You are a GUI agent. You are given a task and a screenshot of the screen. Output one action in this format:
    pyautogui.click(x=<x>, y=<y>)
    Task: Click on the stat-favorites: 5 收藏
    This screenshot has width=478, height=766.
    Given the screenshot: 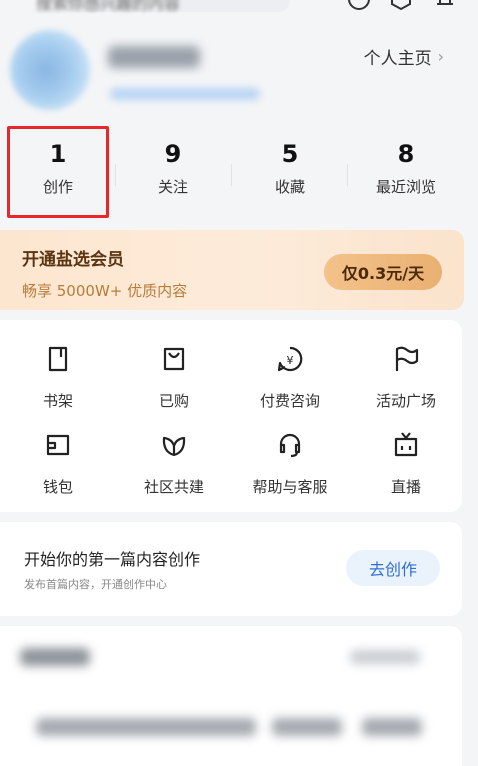 What is the action you would take?
    pyautogui.click(x=290, y=173)
    